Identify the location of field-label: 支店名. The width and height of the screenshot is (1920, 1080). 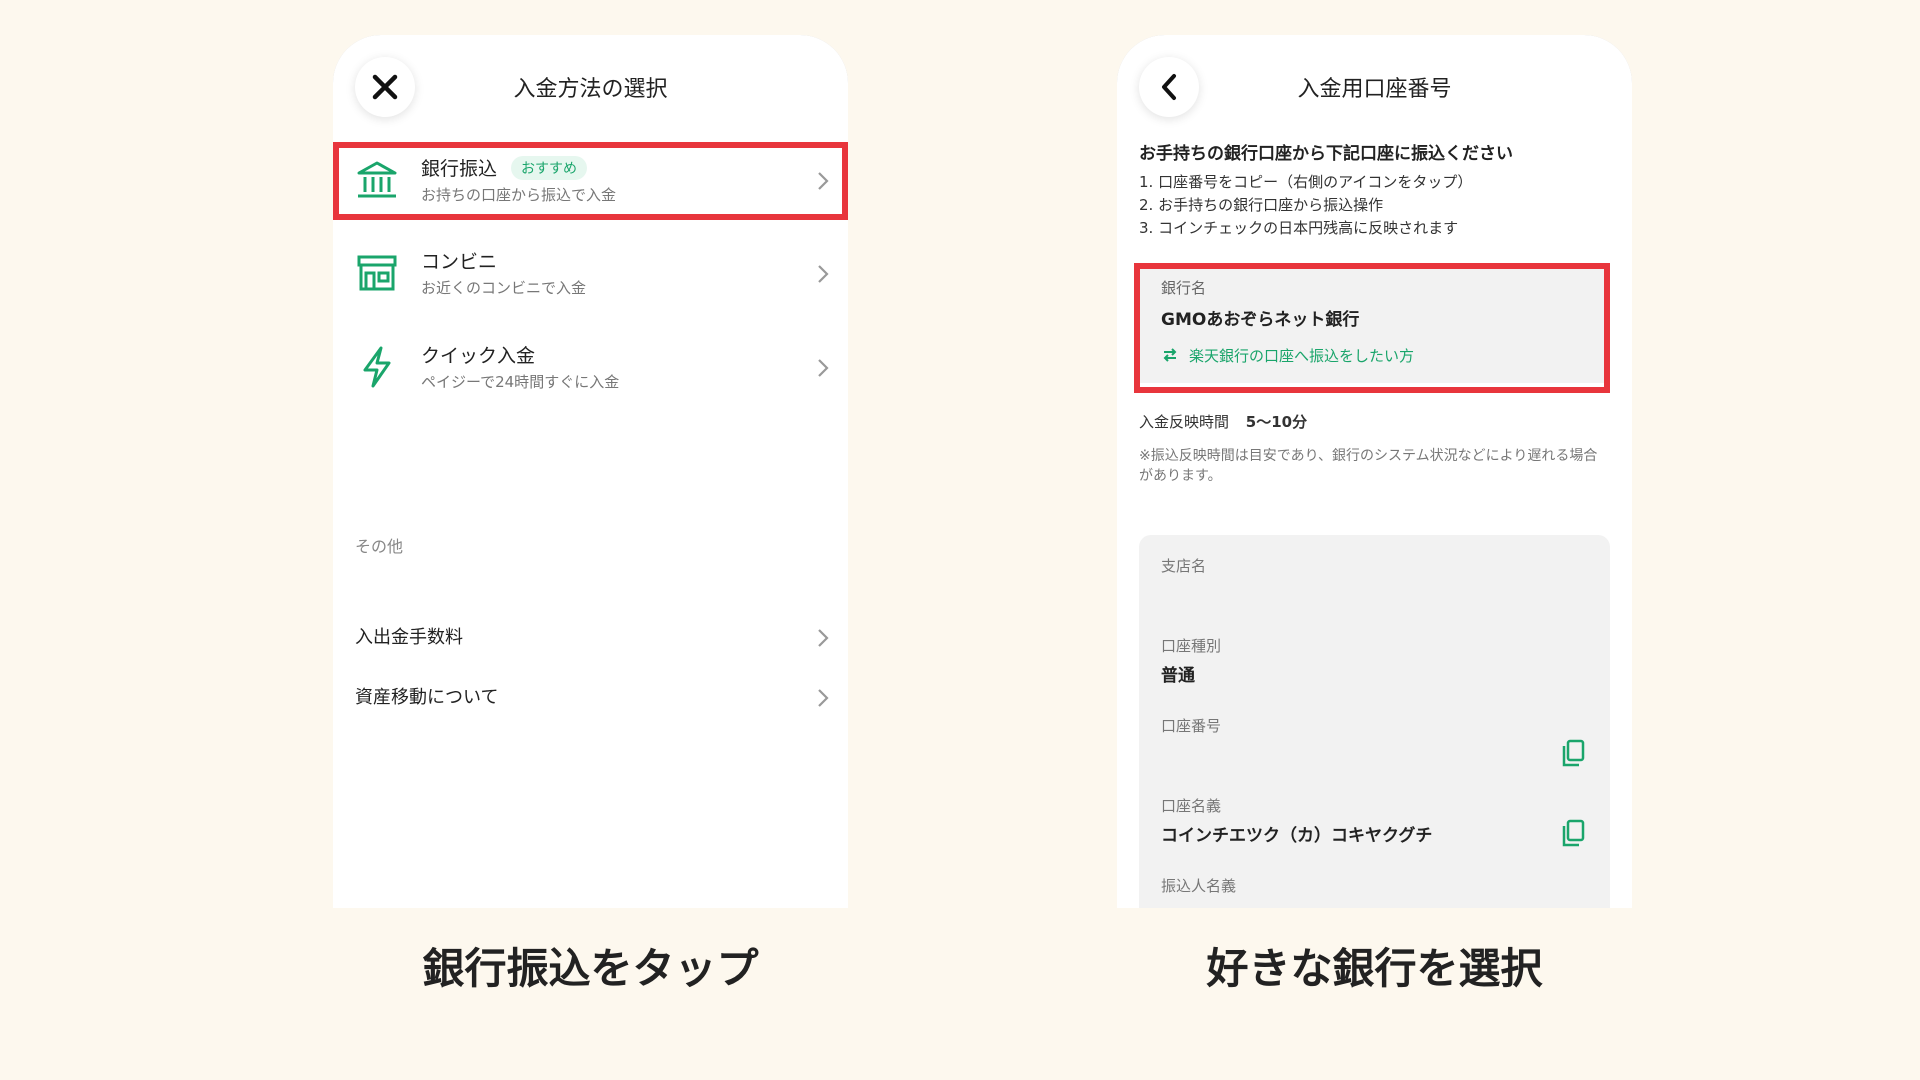
(1184, 566).